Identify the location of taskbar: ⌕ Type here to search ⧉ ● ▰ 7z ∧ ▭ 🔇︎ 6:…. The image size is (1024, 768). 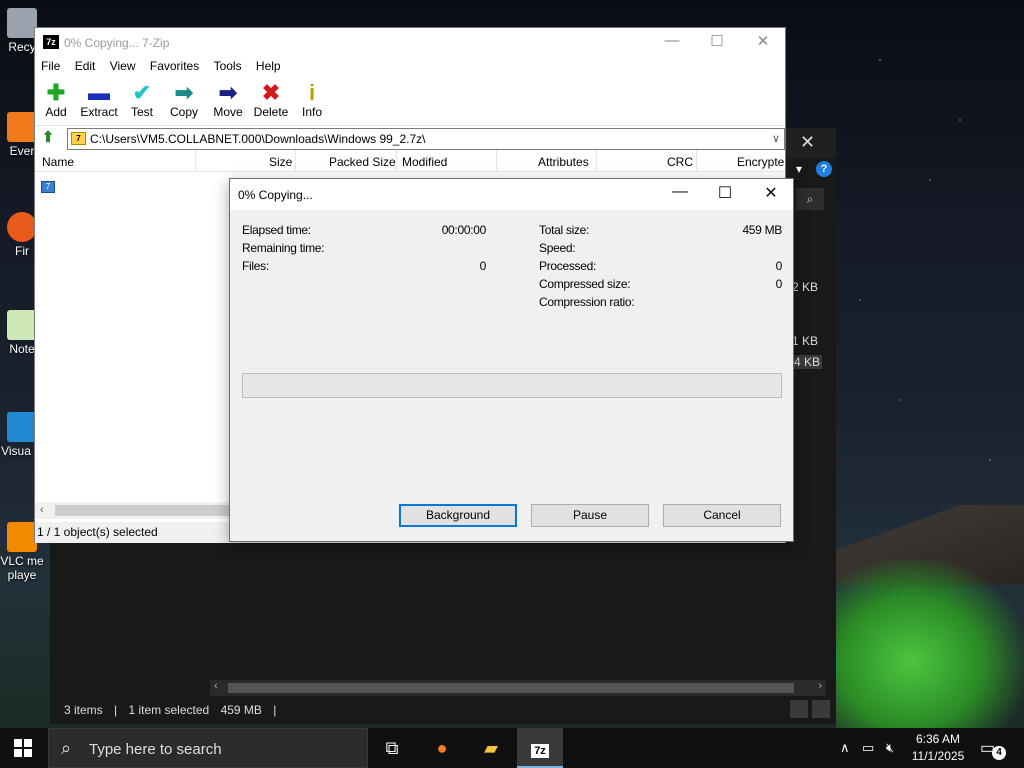
(512, 748).